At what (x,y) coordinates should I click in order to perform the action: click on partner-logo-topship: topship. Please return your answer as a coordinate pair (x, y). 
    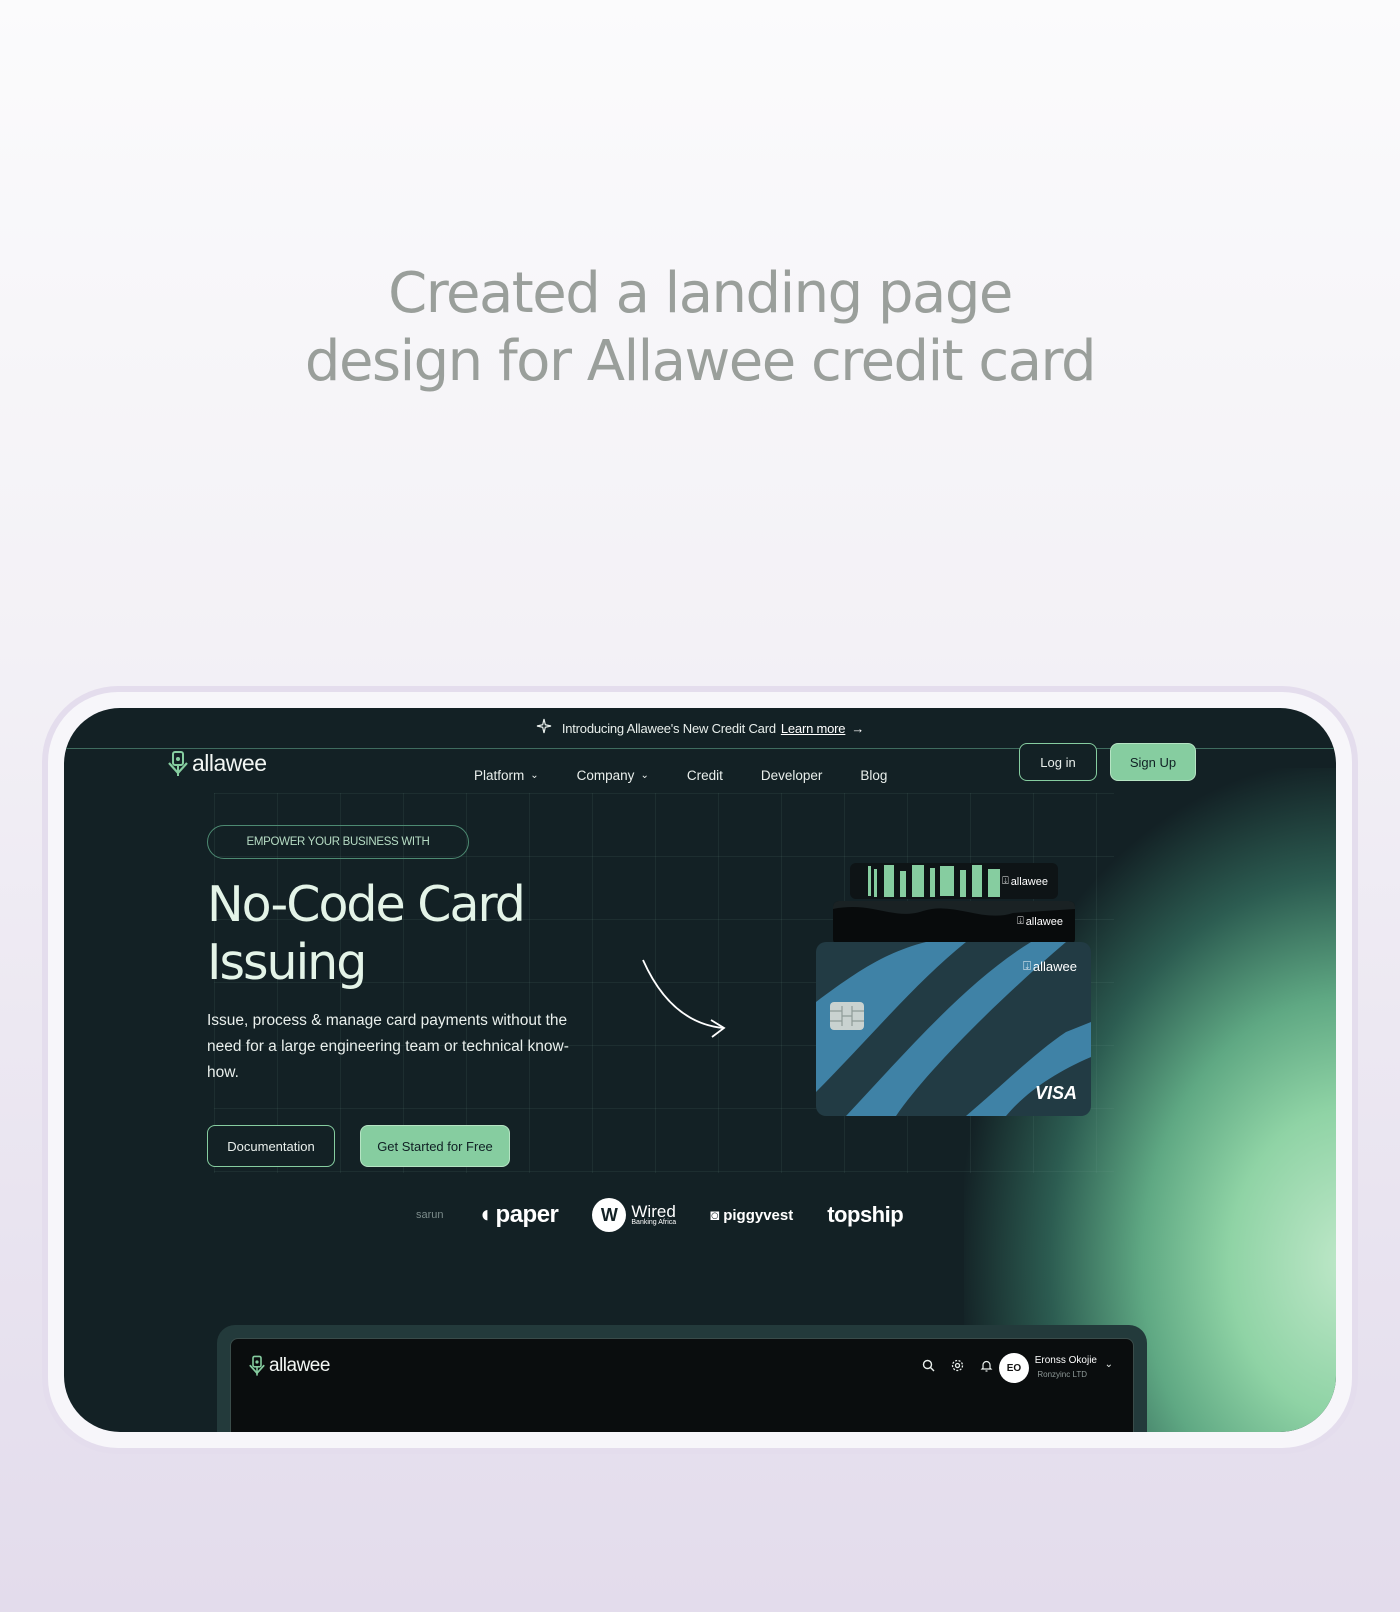
    Looking at the image, I should click on (865, 1214).